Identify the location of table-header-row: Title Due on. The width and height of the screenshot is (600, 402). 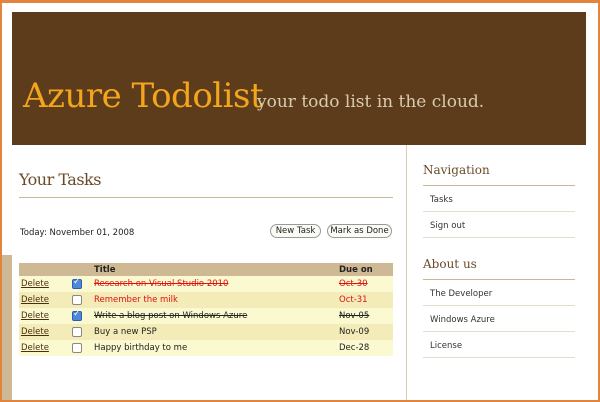
(206, 269).